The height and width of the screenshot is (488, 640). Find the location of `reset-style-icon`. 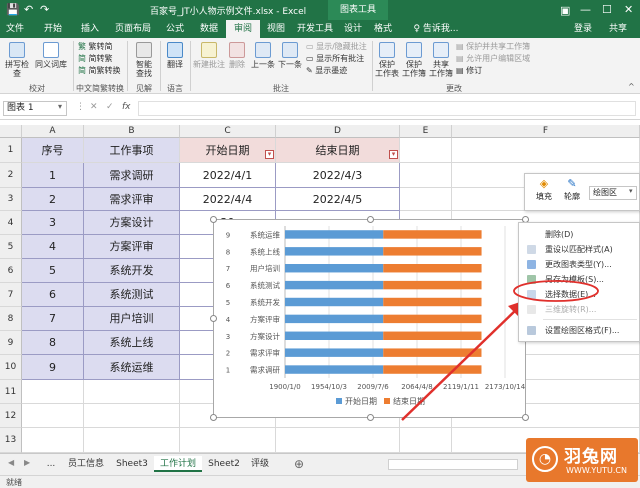

reset-style-icon is located at coordinates (531, 249).